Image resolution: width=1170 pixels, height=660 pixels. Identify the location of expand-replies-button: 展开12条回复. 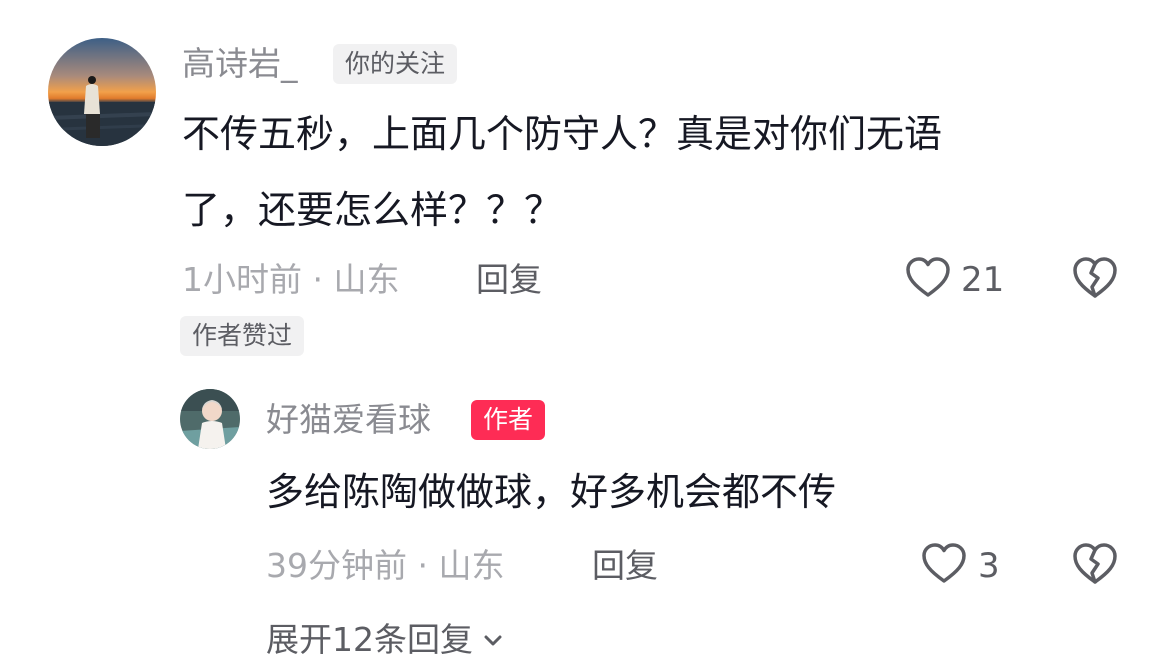
(385, 640).